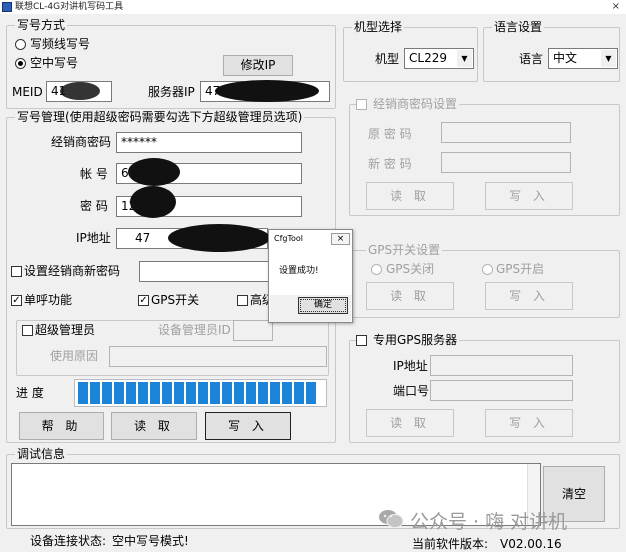 The height and width of the screenshot is (552, 626). I want to click on gps-server-checkbox, so click(361, 340).